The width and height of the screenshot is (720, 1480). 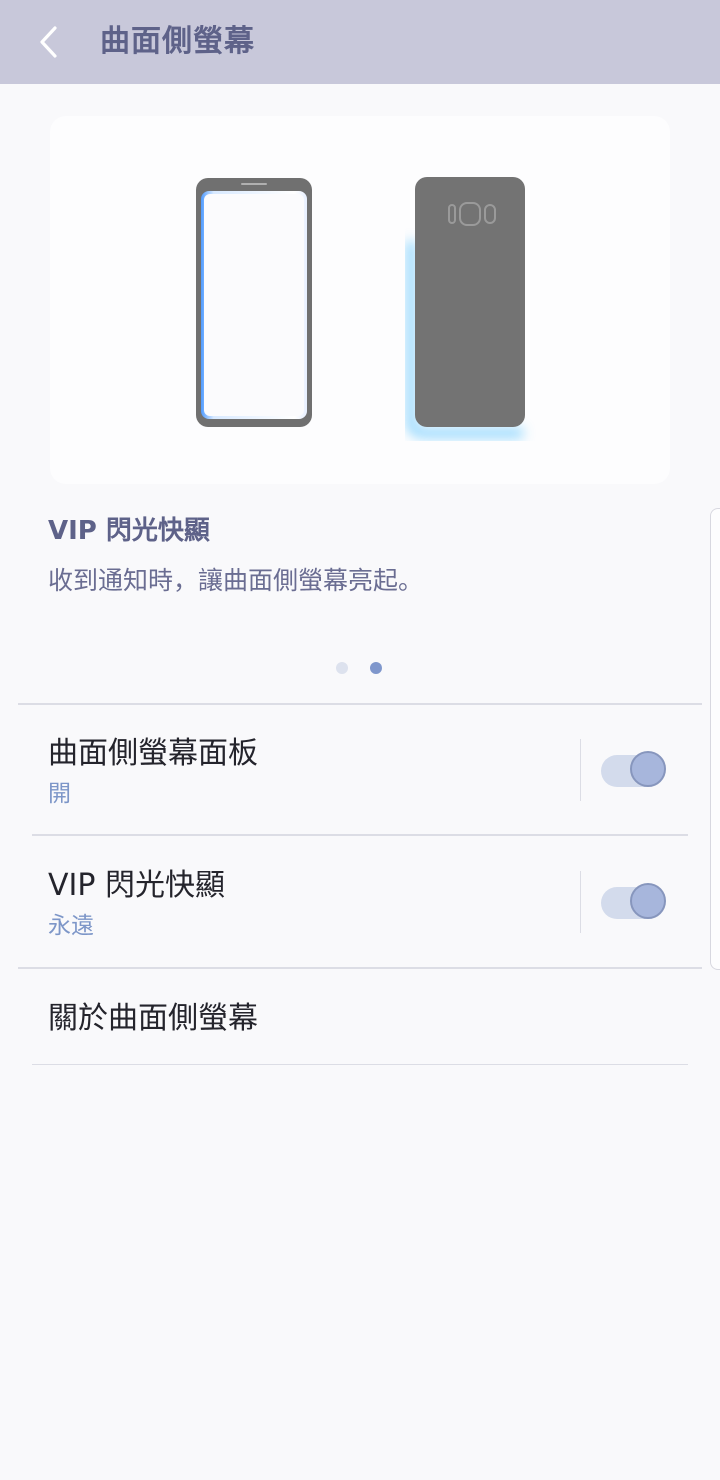 I want to click on chevron-left-icon, so click(x=48, y=42).